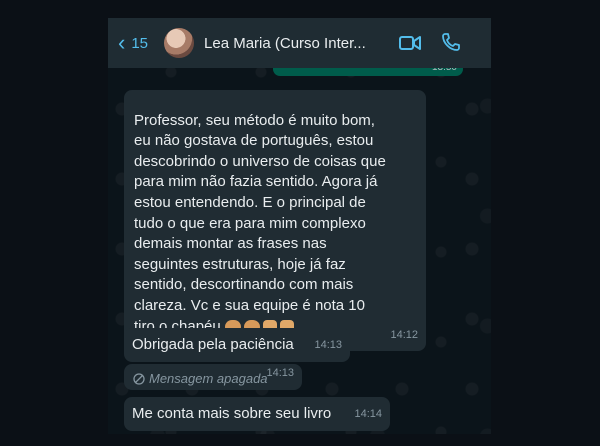 The width and height of the screenshot is (600, 446). Describe the element at coordinates (404, 334) in the screenshot. I see `message-time: 14:12` at that location.